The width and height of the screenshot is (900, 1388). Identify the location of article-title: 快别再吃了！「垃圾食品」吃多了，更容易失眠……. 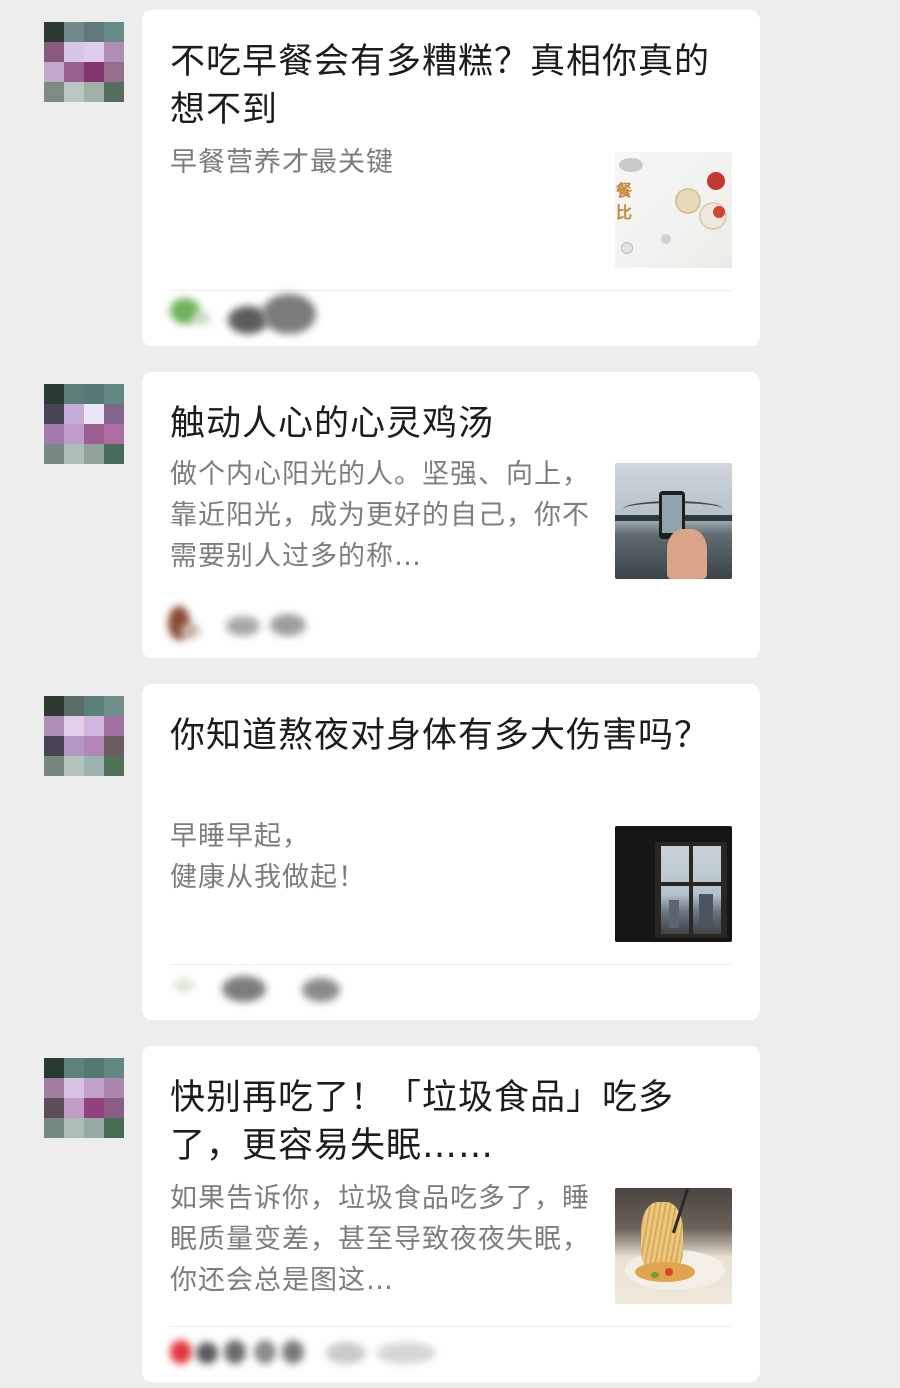
(450, 1122).